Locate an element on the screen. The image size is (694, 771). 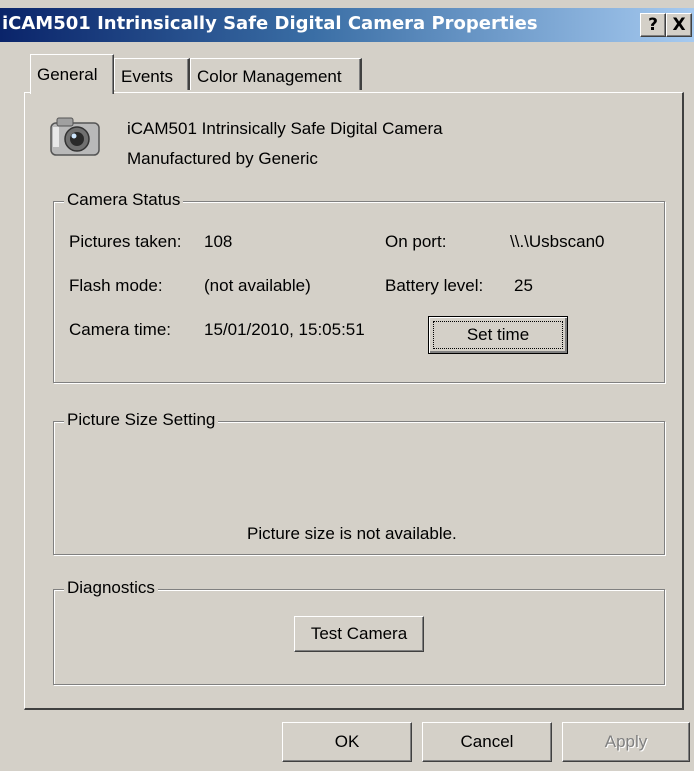
ok-label: OK is located at coordinates (347, 741).